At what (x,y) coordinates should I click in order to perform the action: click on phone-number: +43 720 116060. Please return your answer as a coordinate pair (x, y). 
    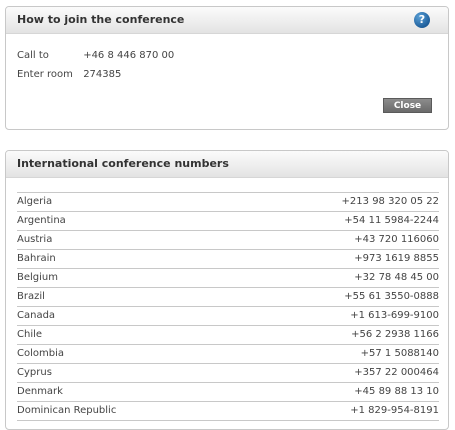
    Looking at the image, I should click on (396, 239).